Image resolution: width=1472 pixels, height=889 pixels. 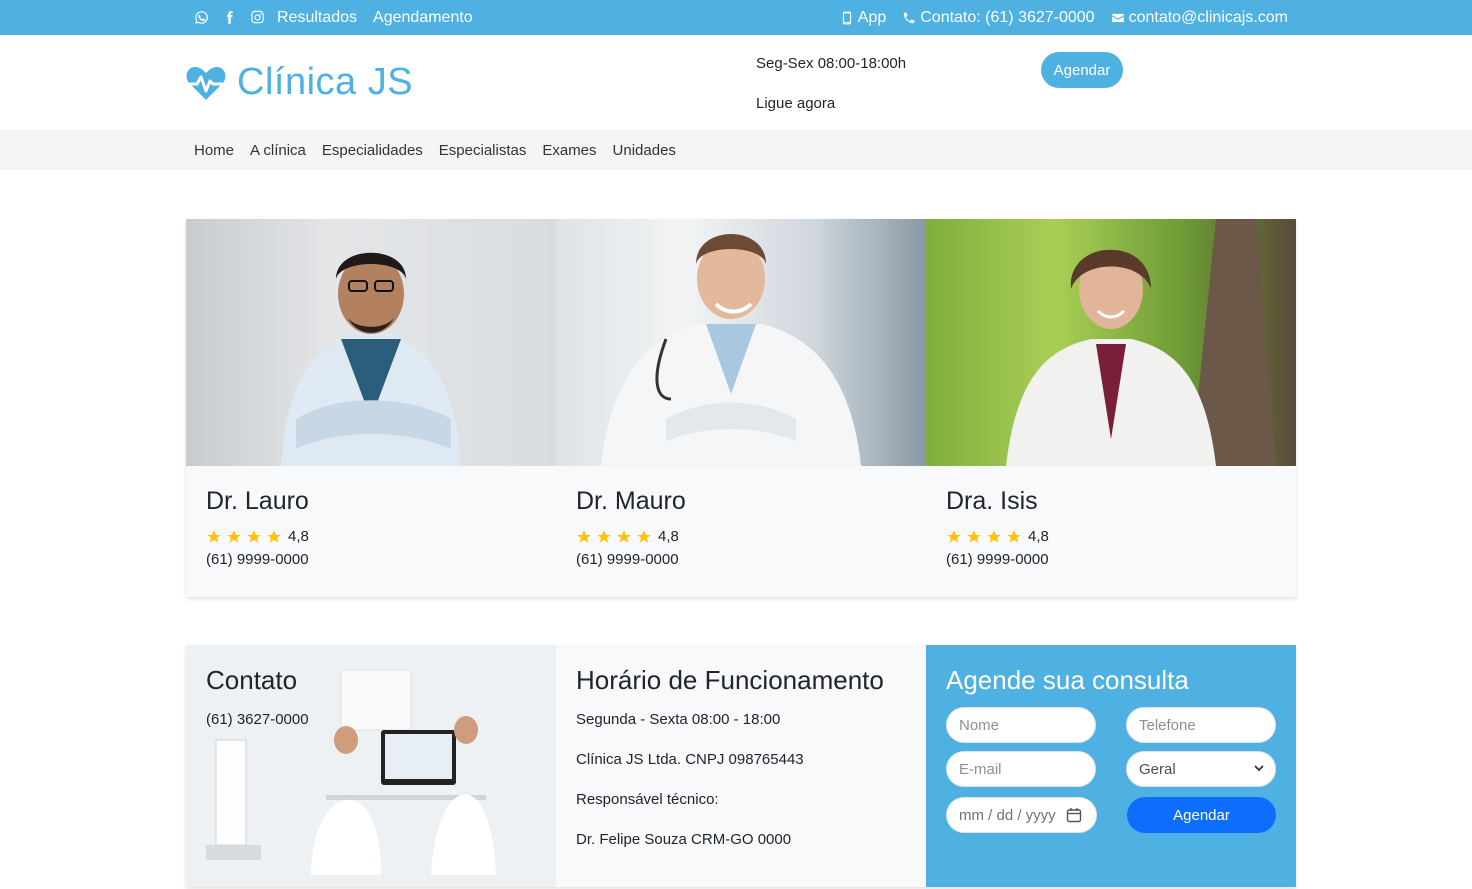 What do you see at coordinates (1117, 17) in the screenshot?
I see `envelope-icon` at bounding box center [1117, 17].